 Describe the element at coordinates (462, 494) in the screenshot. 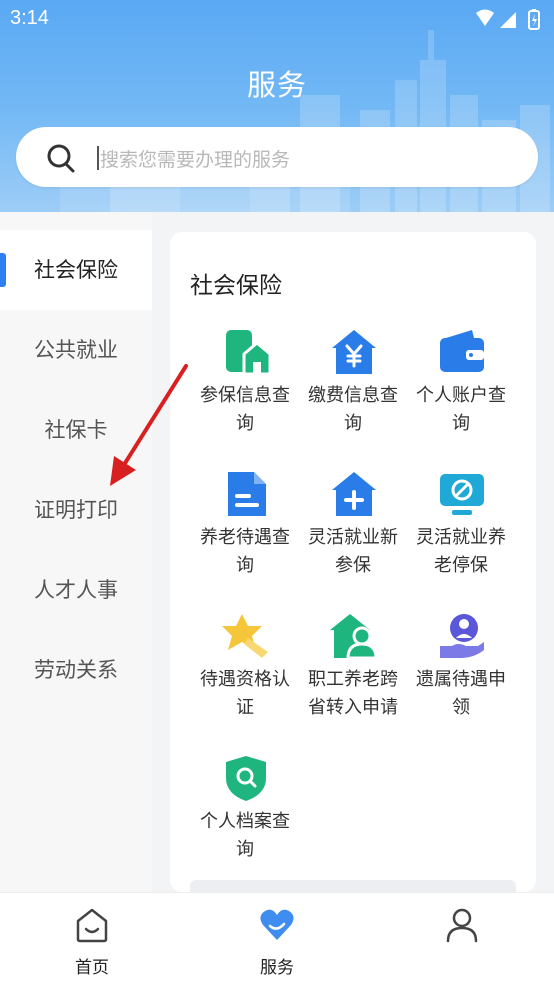

I see `monitor-stop-icon` at that location.